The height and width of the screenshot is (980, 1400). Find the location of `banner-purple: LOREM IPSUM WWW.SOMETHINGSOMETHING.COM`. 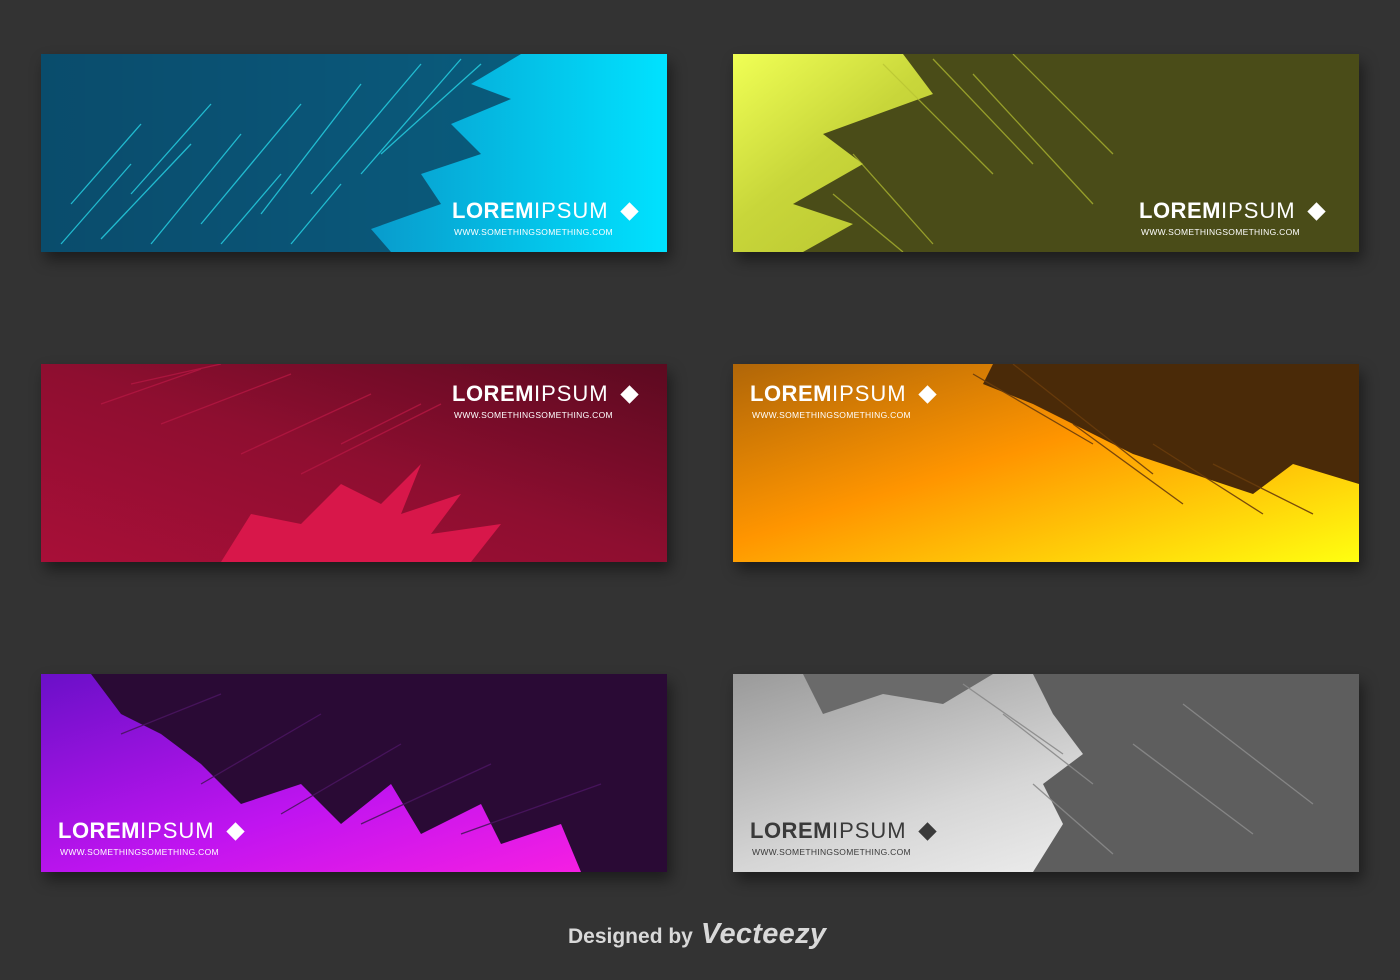

banner-purple: LOREM IPSUM WWW.SOMETHINGSOMETHING.COM is located at coordinates (354, 773).